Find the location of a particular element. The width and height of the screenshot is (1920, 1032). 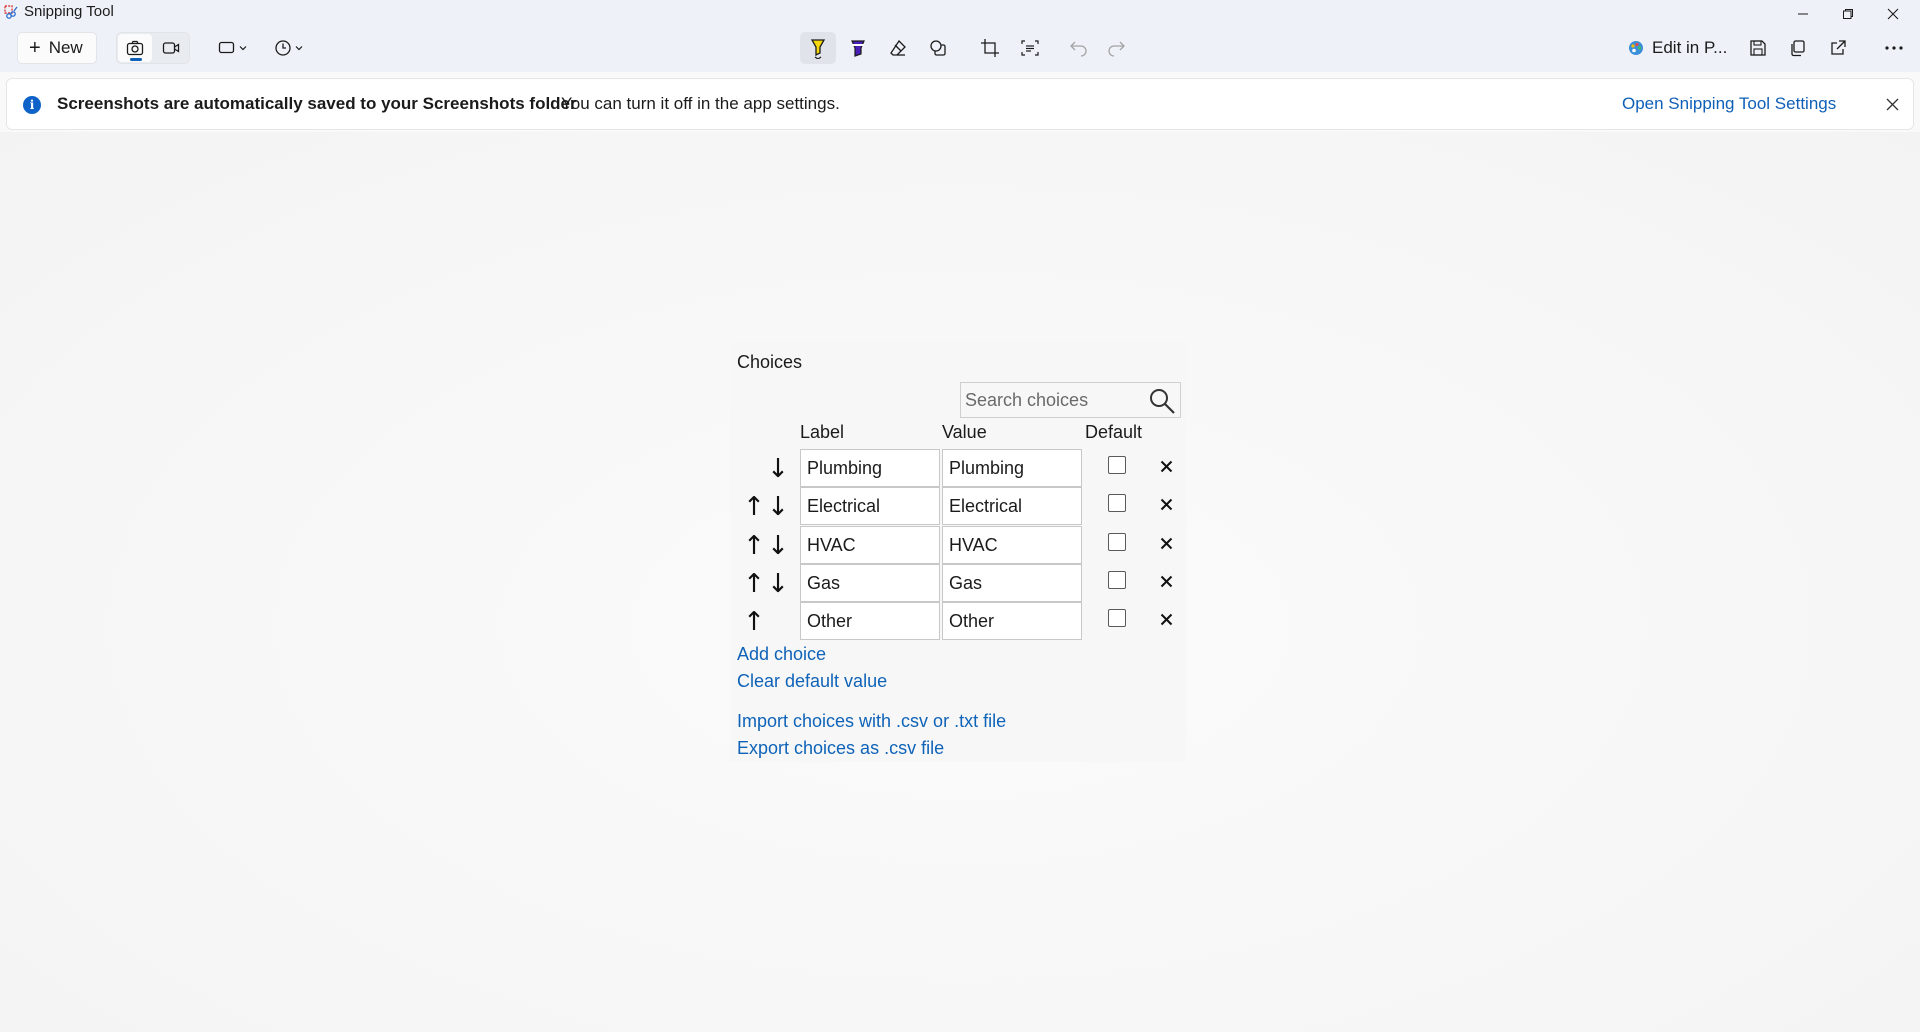

choice-row: ↑ is located at coordinates (958, 621).